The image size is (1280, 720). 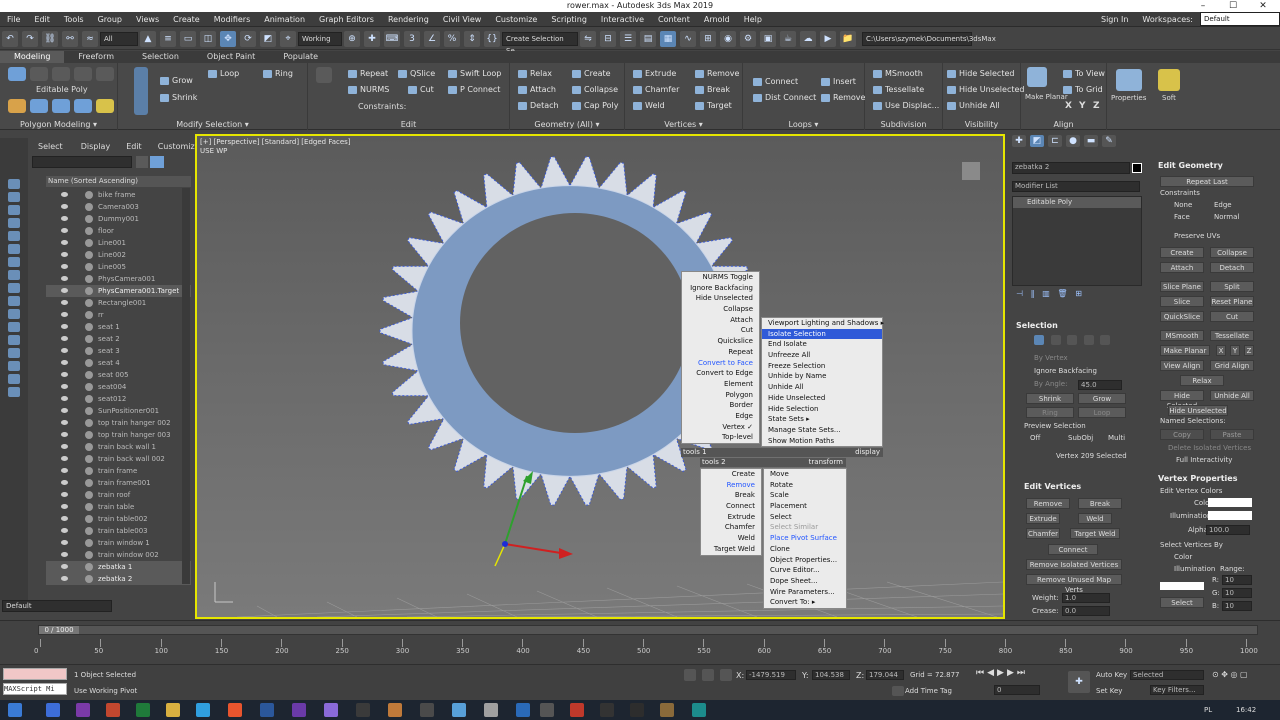 What do you see at coordinates (160, 57) in the screenshot?
I see `tab-selection: Selection` at bounding box center [160, 57].